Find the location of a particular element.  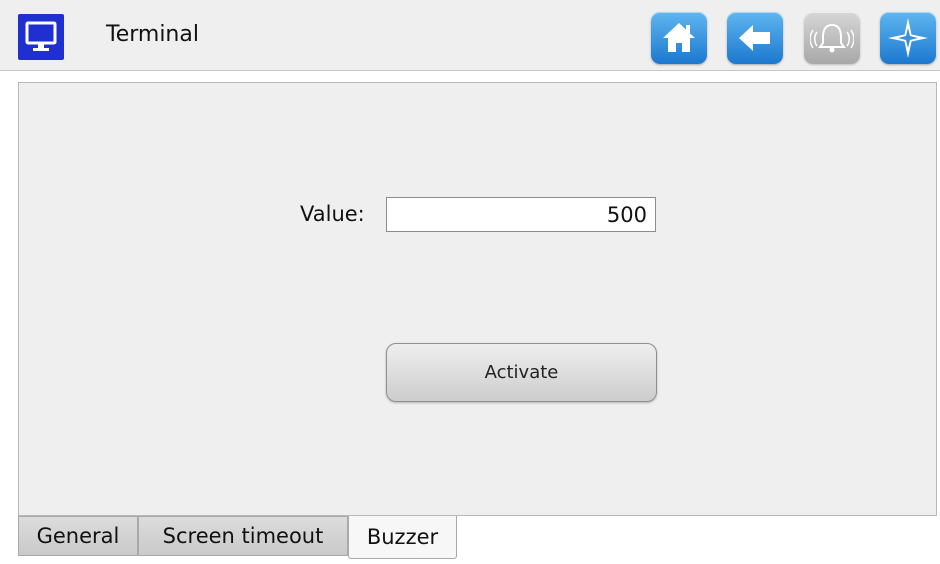

header-bar: Terminal is located at coordinates (470, 35).